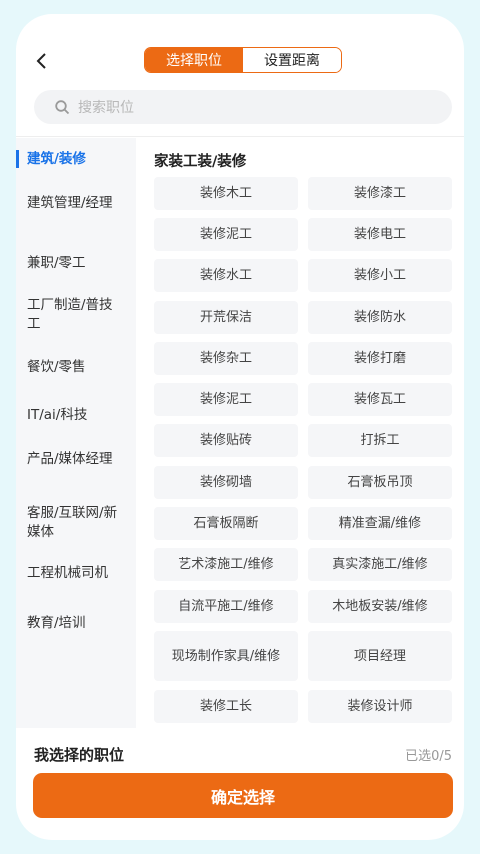  What do you see at coordinates (194, 60) in the screenshot?
I see `tab-select-position: 选择职位` at bounding box center [194, 60].